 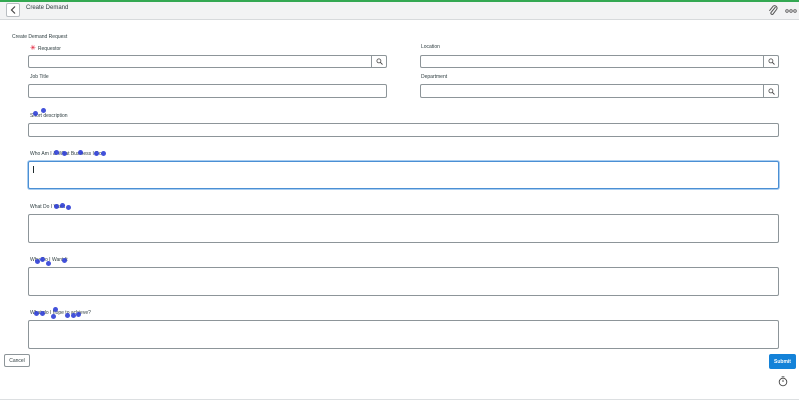 I want to click on paperclip-icon, so click(x=773, y=10).